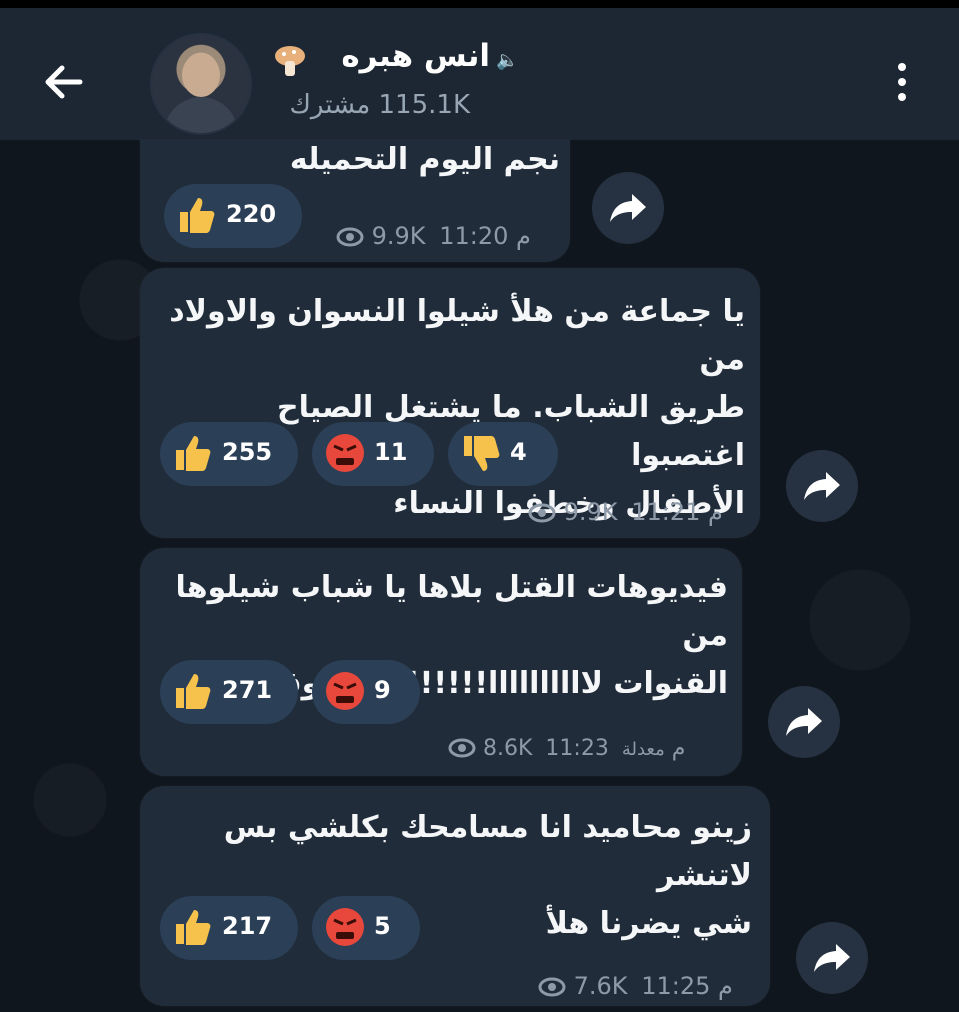 The height and width of the screenshot is (1012, 959). I want to click on message-meta: 7.6K 11:25 م, so click(635, 989).